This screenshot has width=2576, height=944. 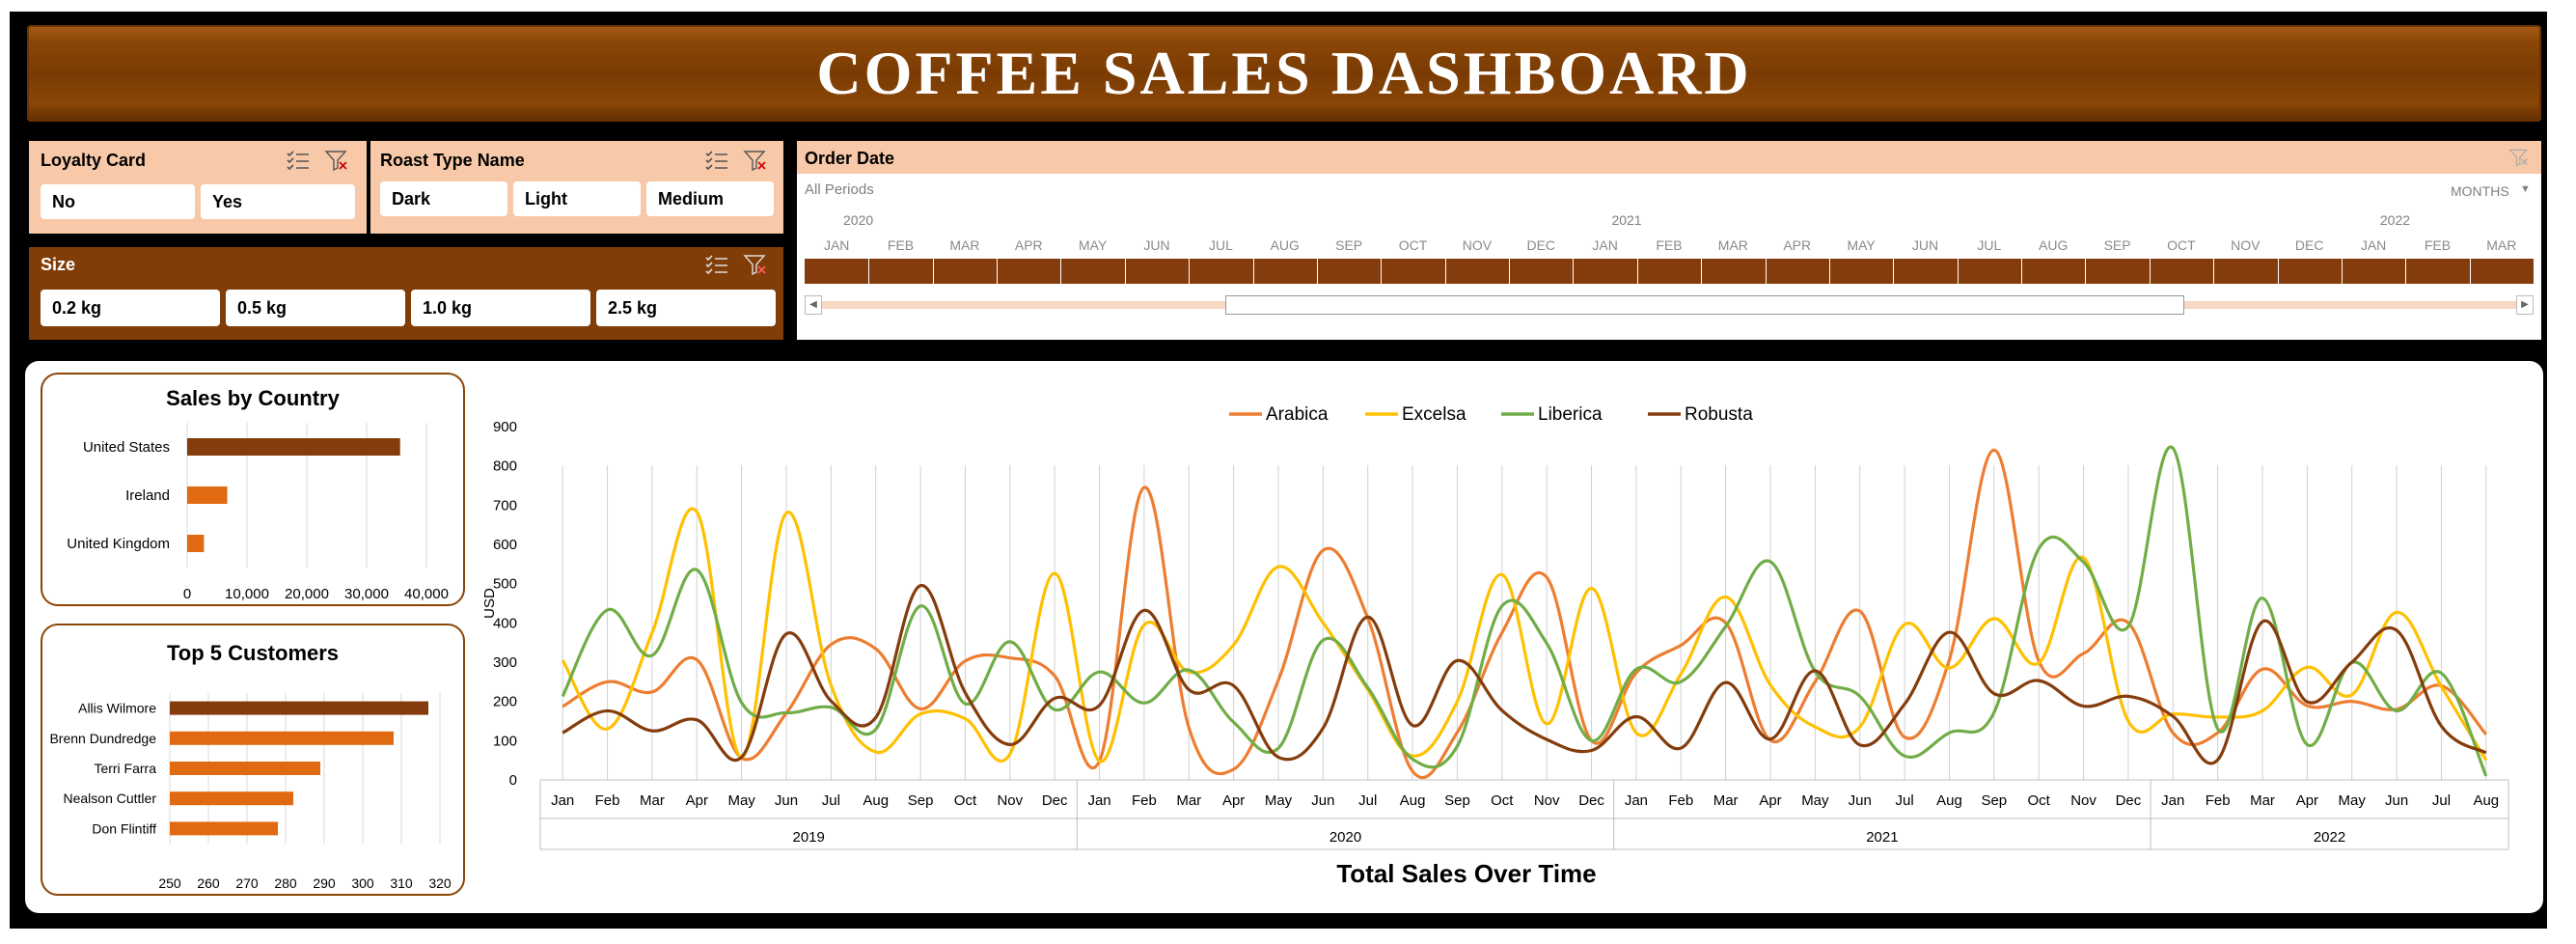 I want to click on x-tick-label: Jun, so click(x=2397, y=801).